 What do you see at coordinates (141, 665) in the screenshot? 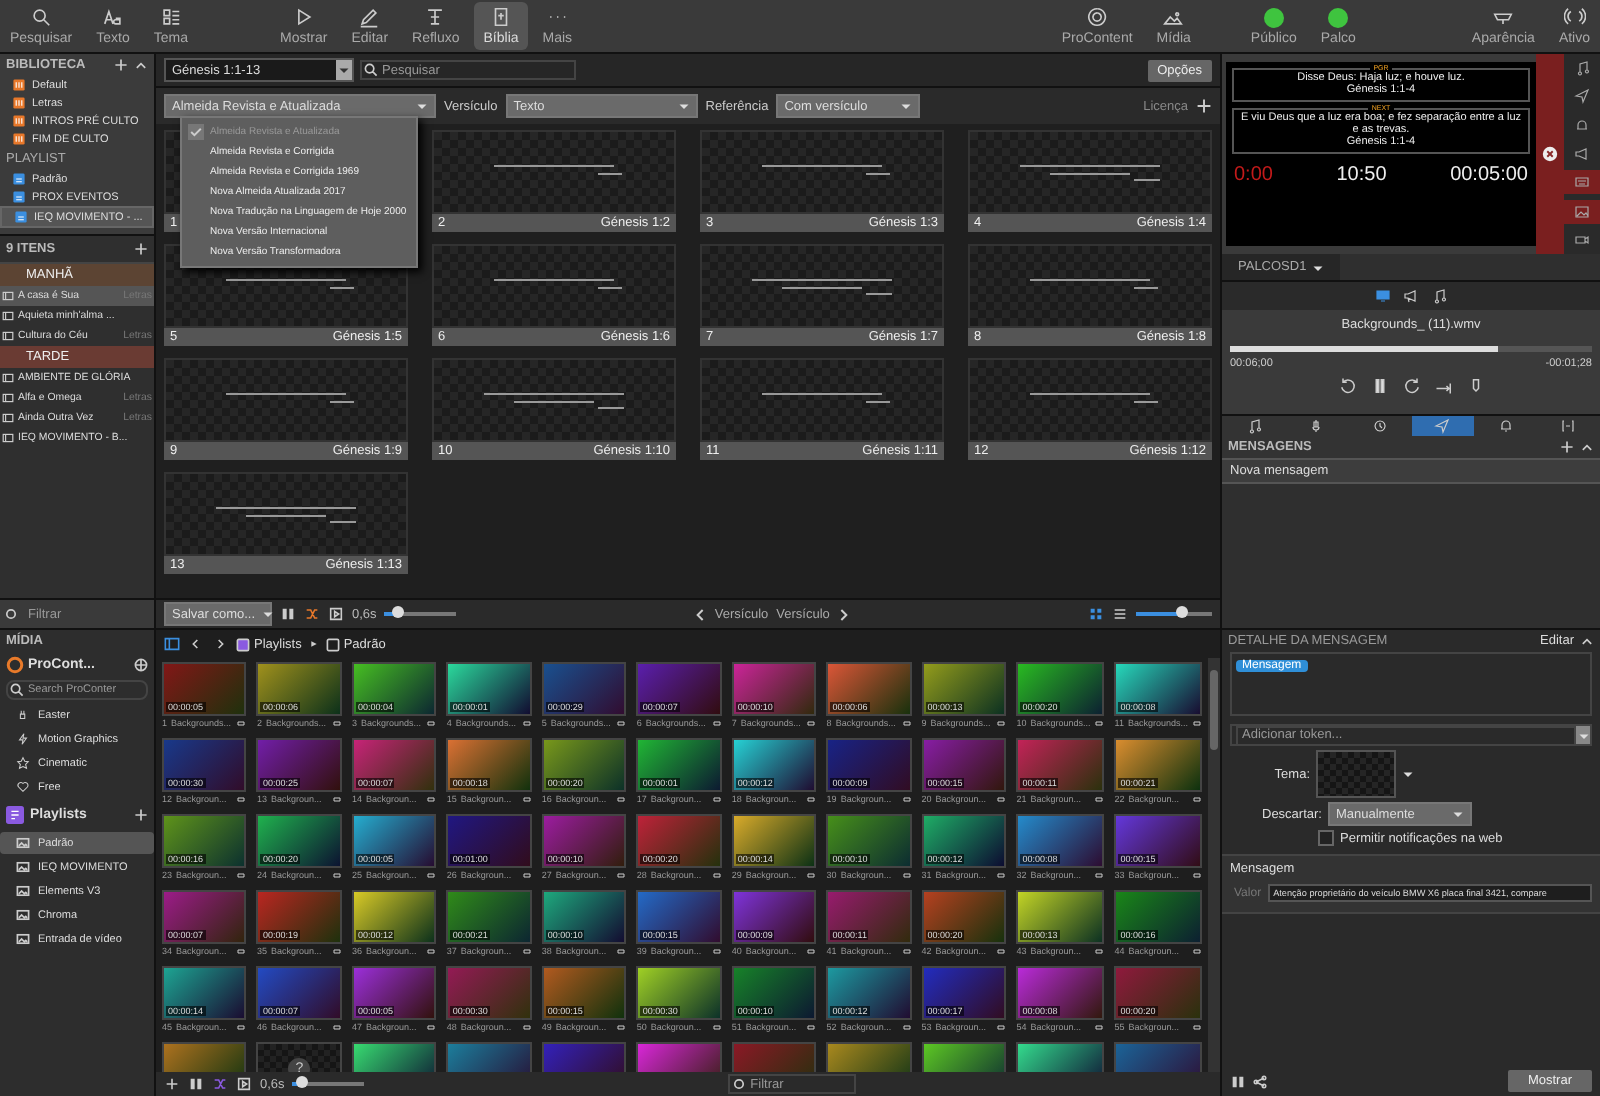
I see `globe-icon` at bounding box center [141, 665].